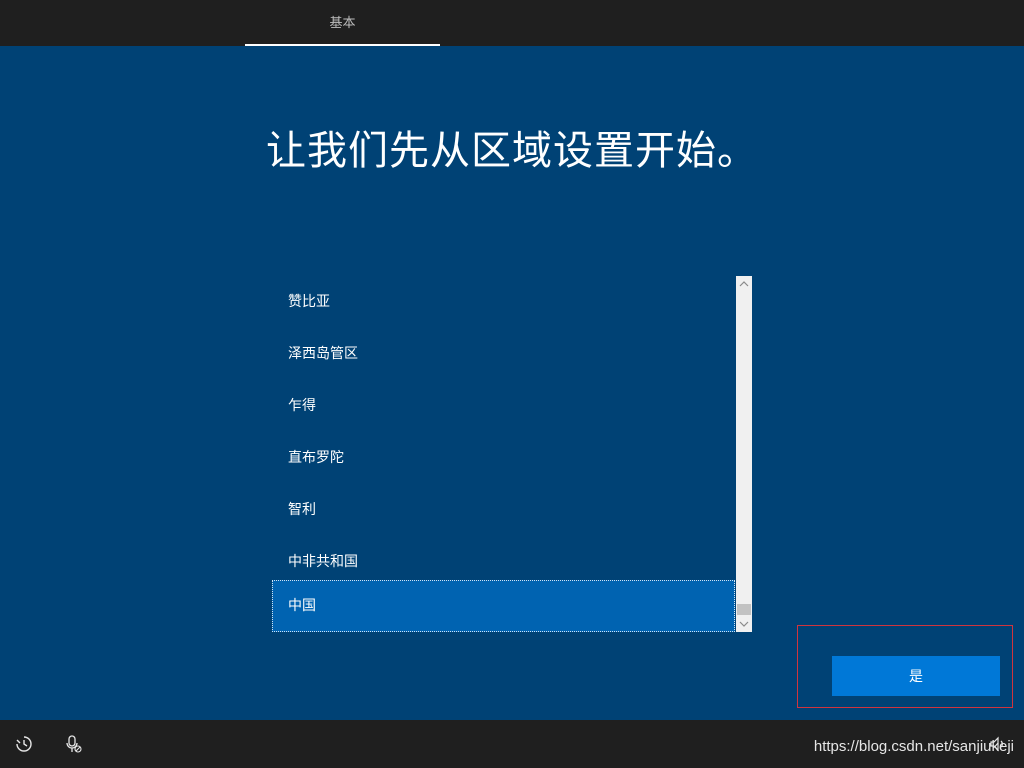 Image resolution: width=1024 pixels, height=768 pixels. I want to click on scroll-thumb, so click(744, 609).